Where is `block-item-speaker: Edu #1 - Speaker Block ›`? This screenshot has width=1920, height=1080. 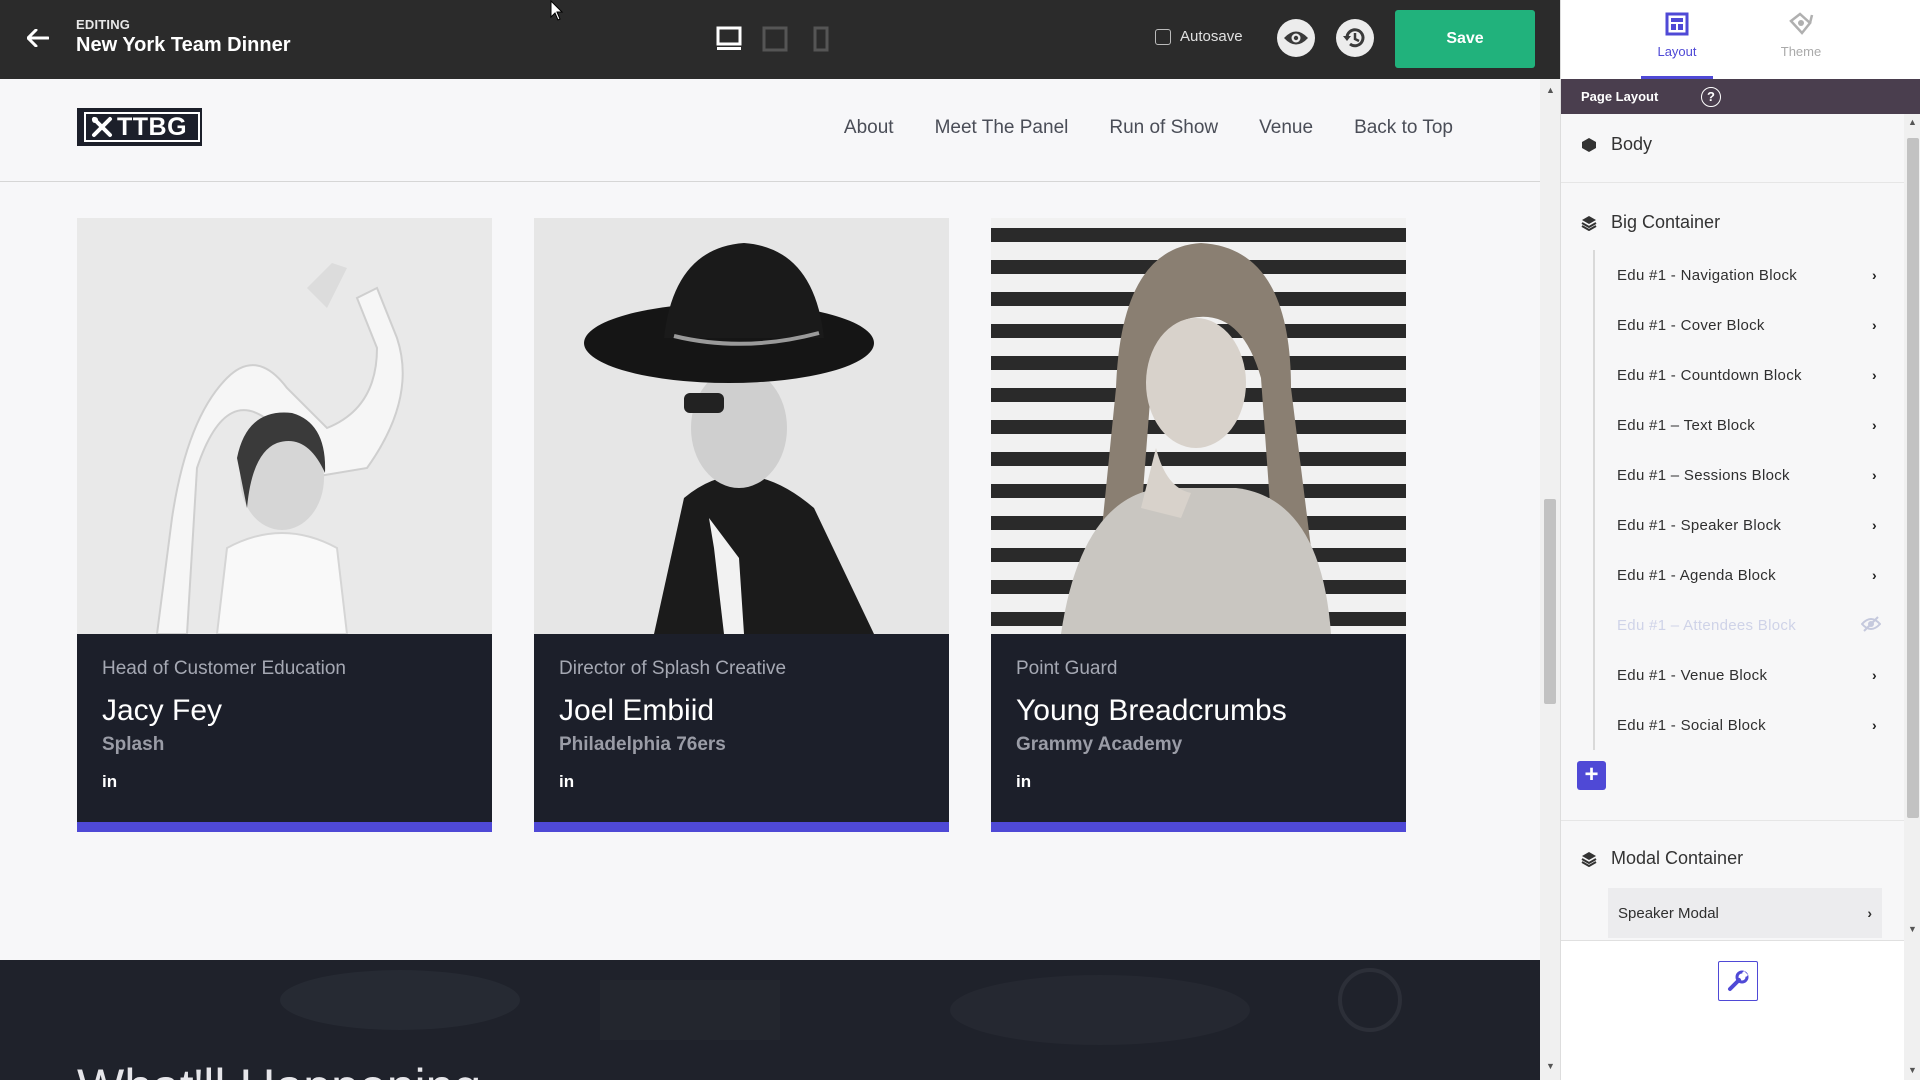
block-item-speaker: Edu #1 - Speaker Block › is located at coordinates (1739, 525).